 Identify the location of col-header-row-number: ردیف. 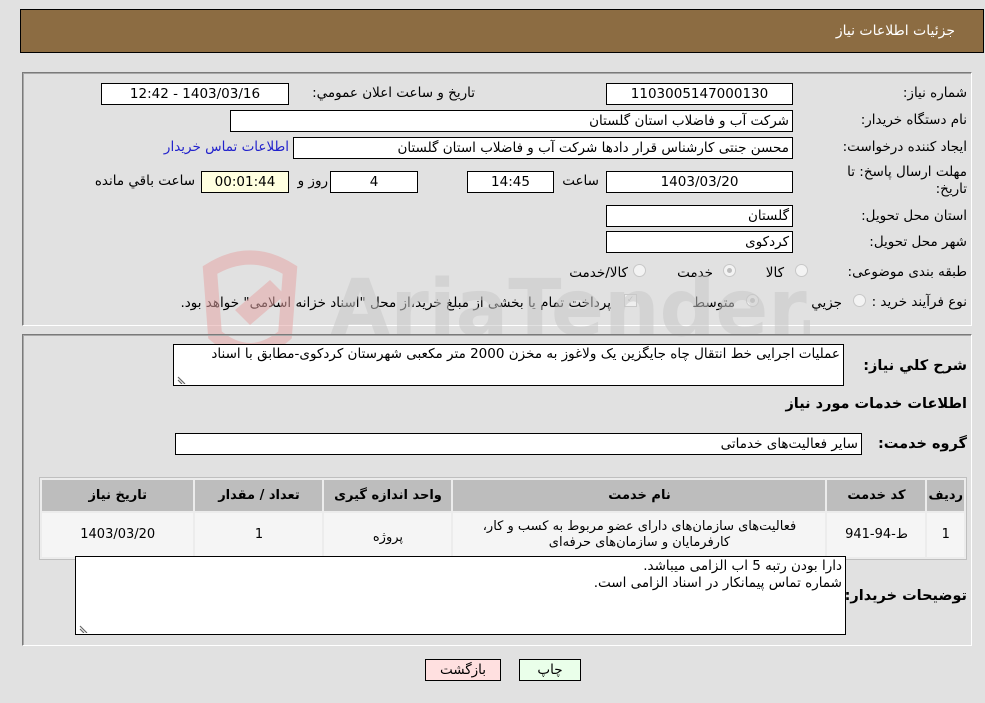
(945, 495).